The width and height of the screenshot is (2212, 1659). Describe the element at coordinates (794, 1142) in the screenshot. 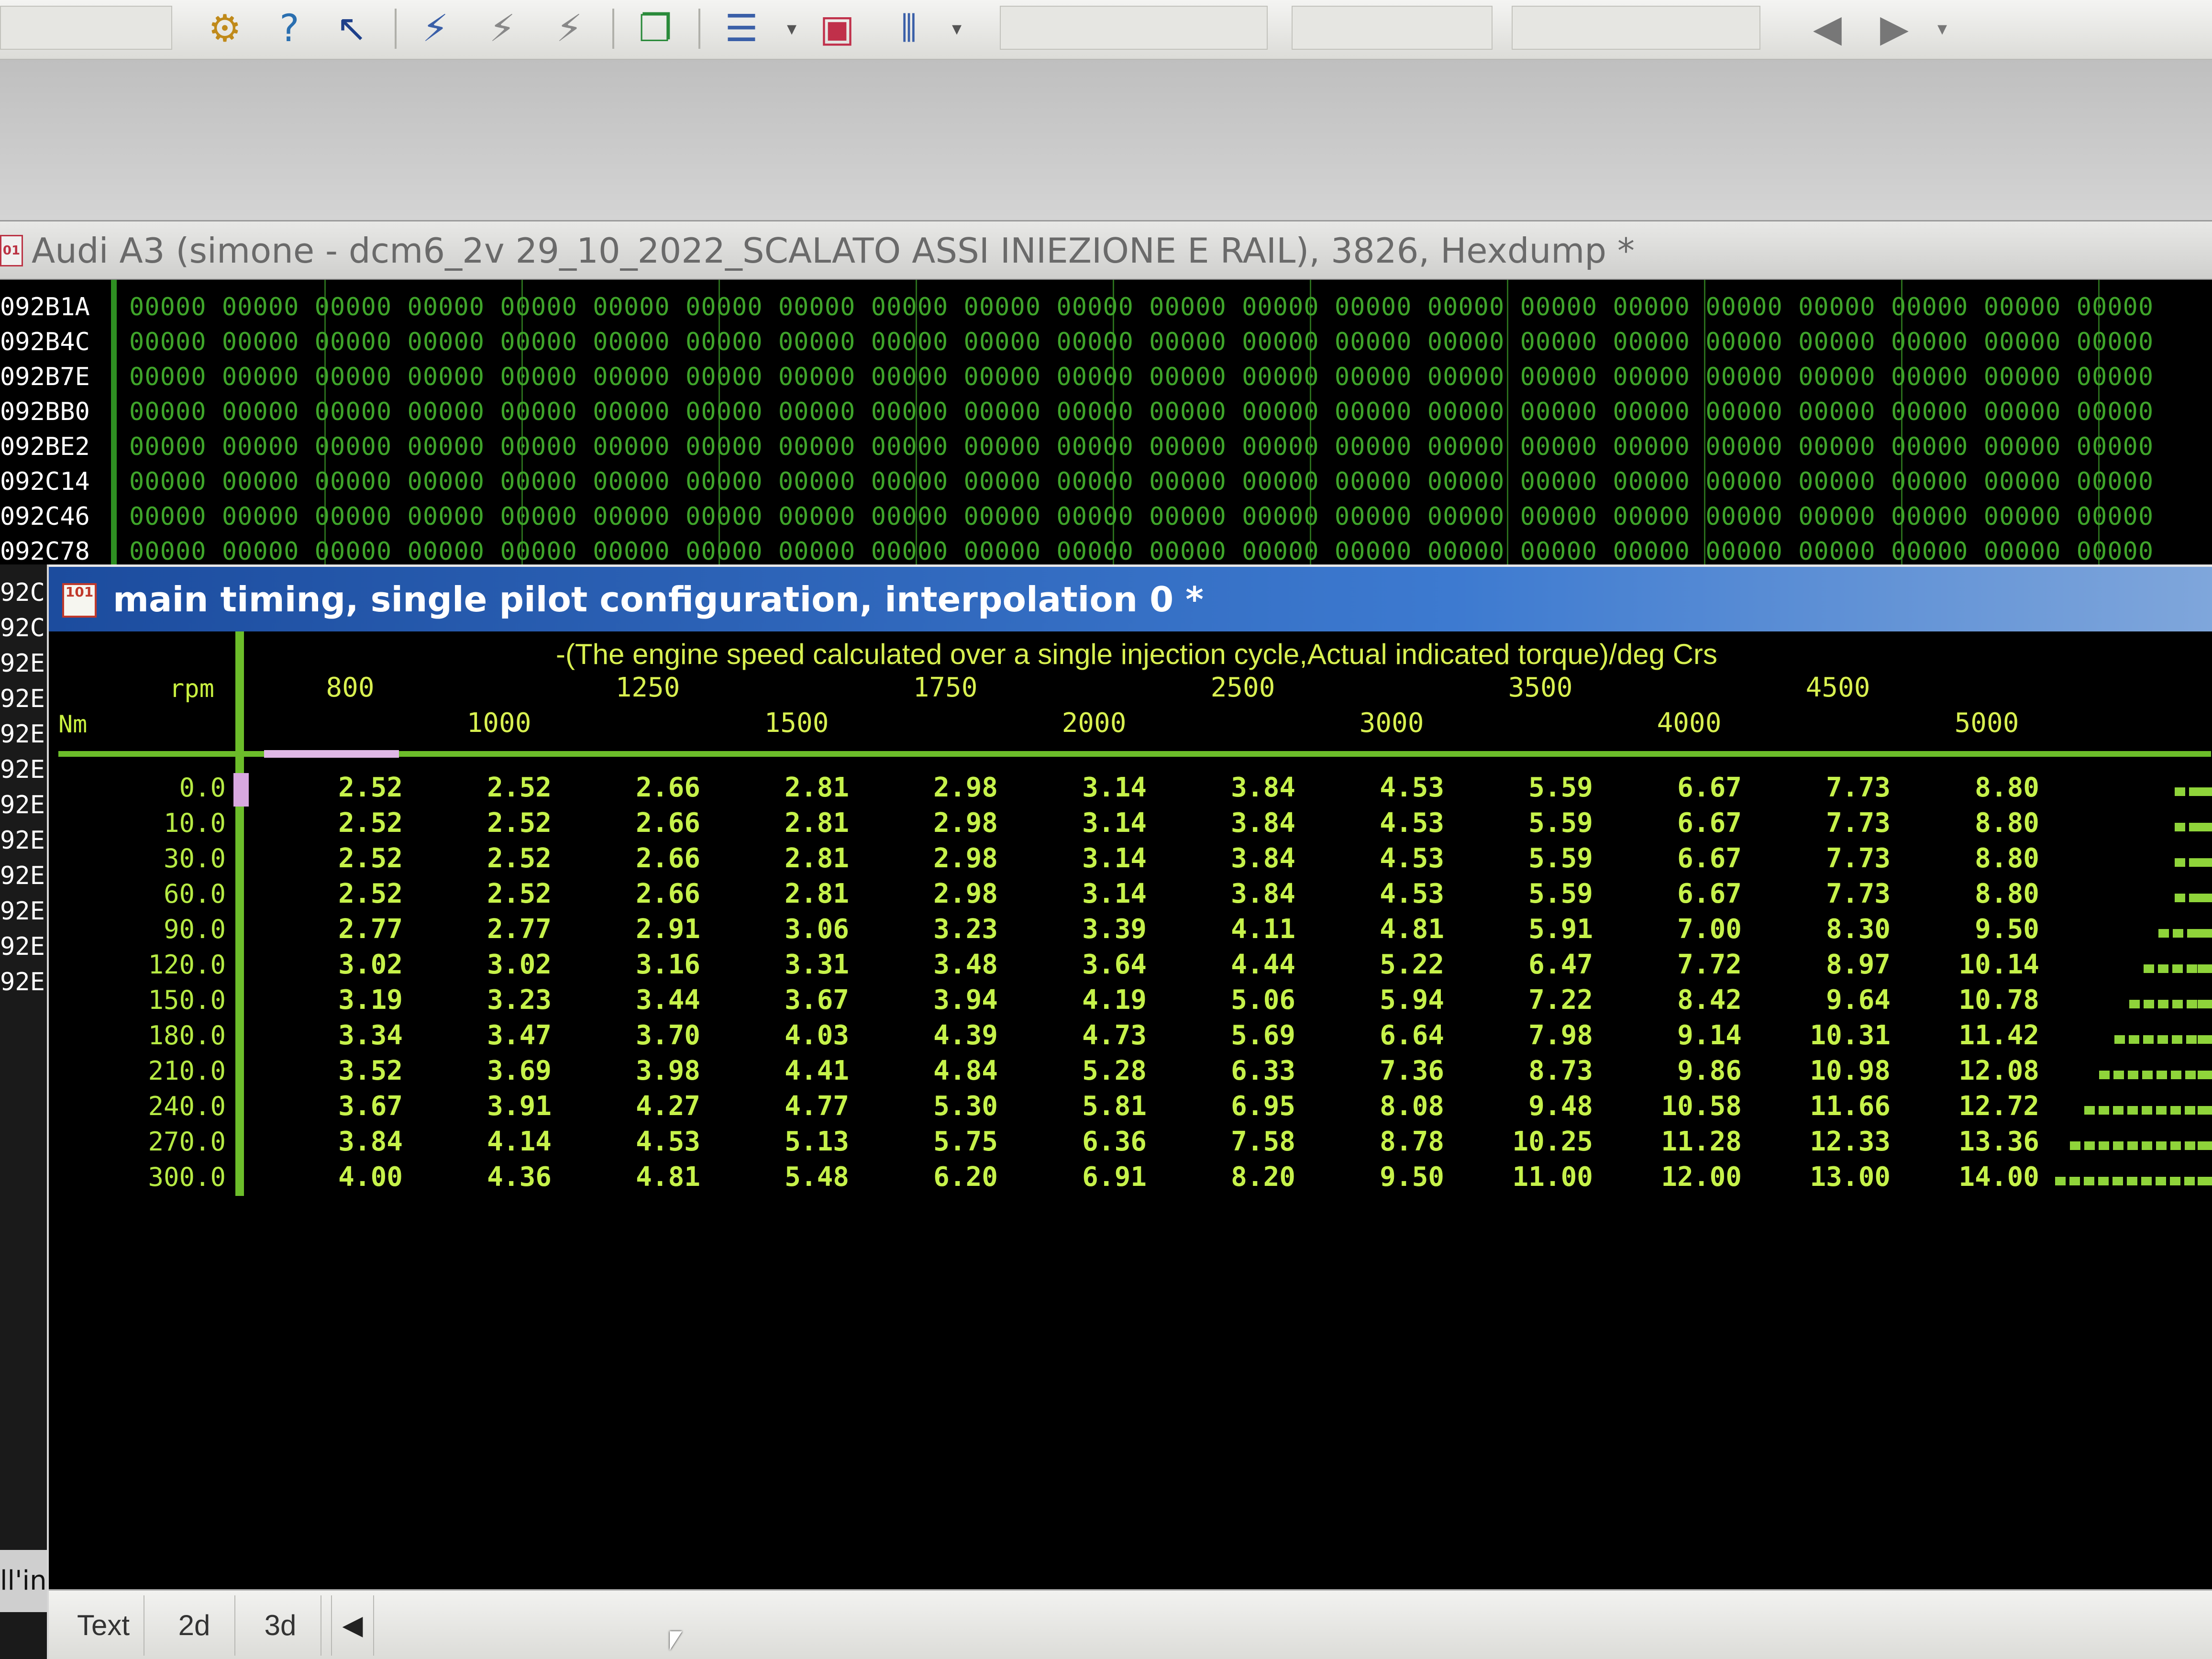

I see `table-cell: 5.13` at that location.